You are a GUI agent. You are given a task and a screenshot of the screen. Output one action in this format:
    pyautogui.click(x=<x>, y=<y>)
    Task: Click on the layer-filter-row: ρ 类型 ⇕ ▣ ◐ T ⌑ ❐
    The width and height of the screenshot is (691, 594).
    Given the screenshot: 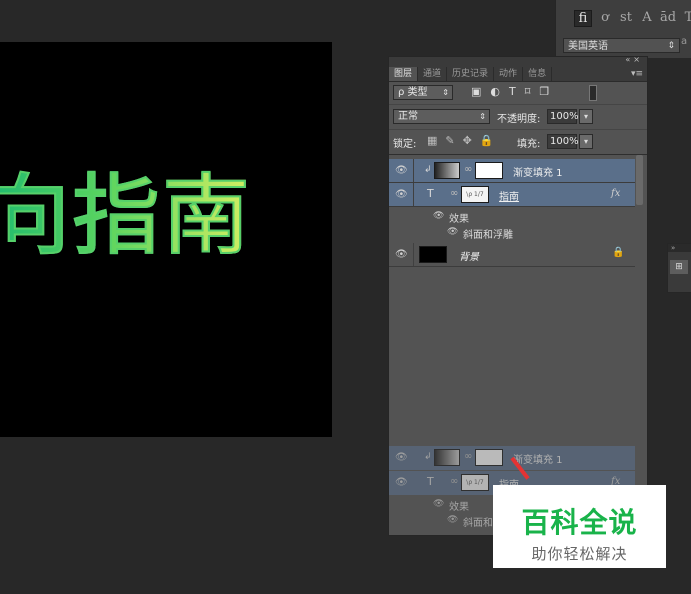 What is the action you would take?
    pyautogui.click(x=518, y=93)
    